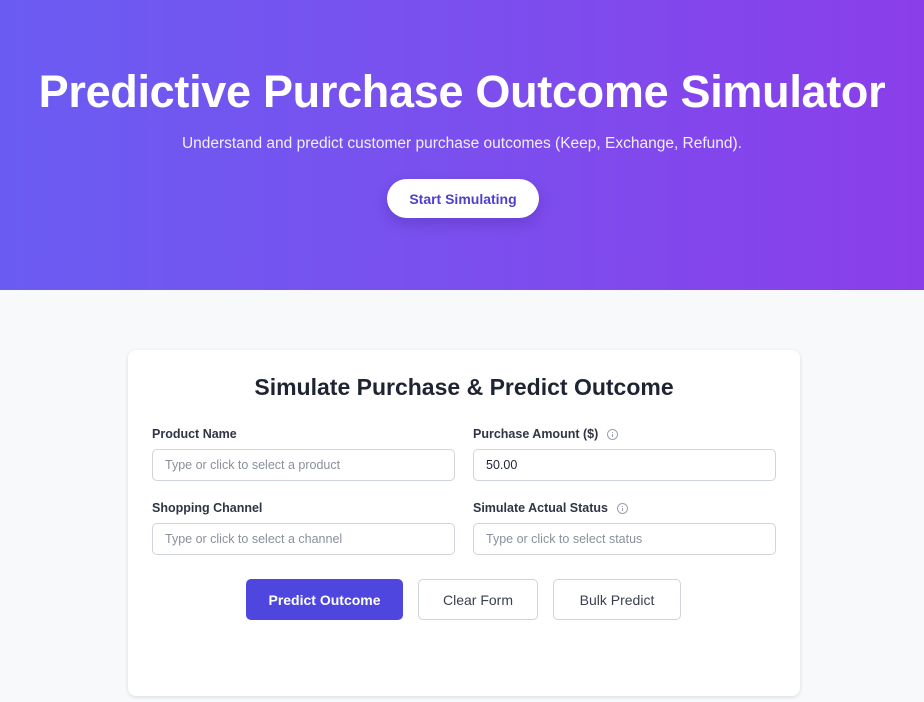 The image size is (924, 702). Describe the element at coordinates (303, 465) in the screenshot. I see `product-name-input` at that location.